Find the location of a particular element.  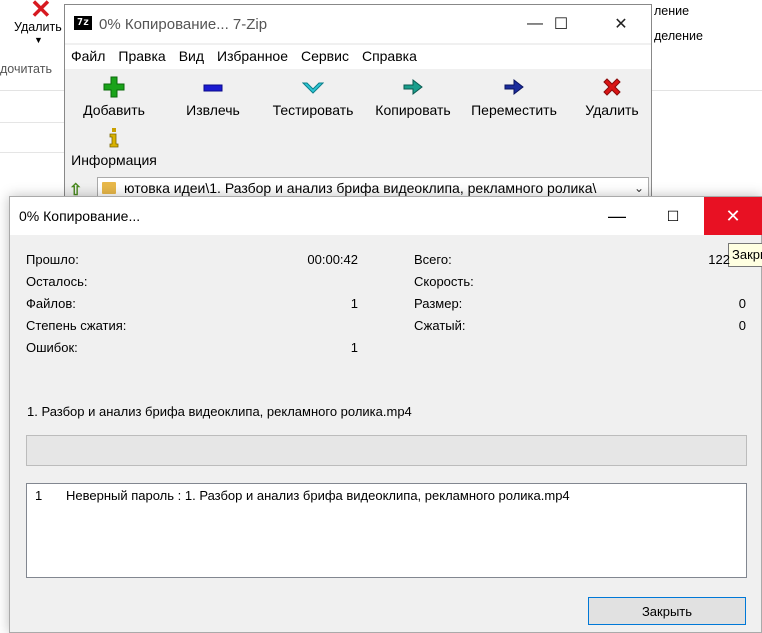

menu-bar: Файл Правка Вид Избранное Сервис Справка is located at coordinates (358, 57).